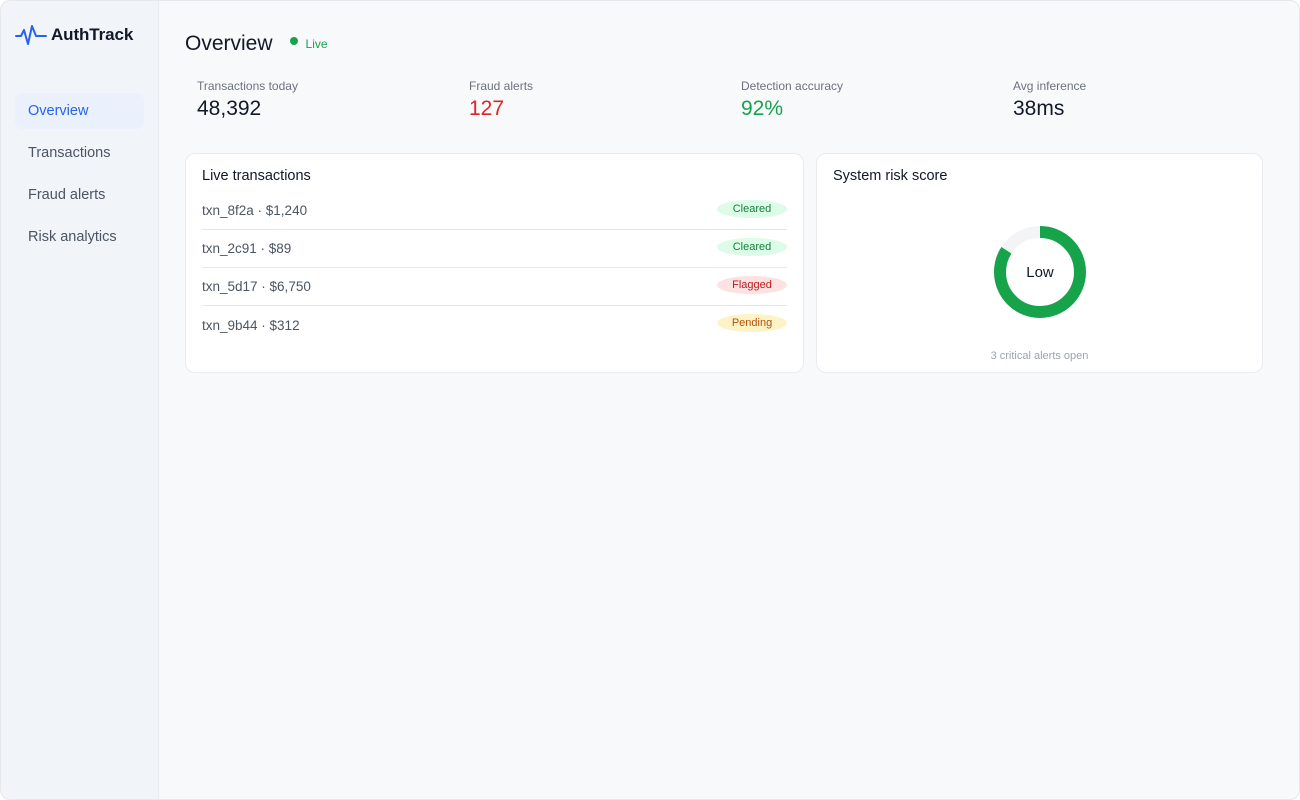 The width and height of the screenshot is (1300, 800). Describe the element at coordinates (31, 35) in the screenshot. I see `pulse-icon` at that location.